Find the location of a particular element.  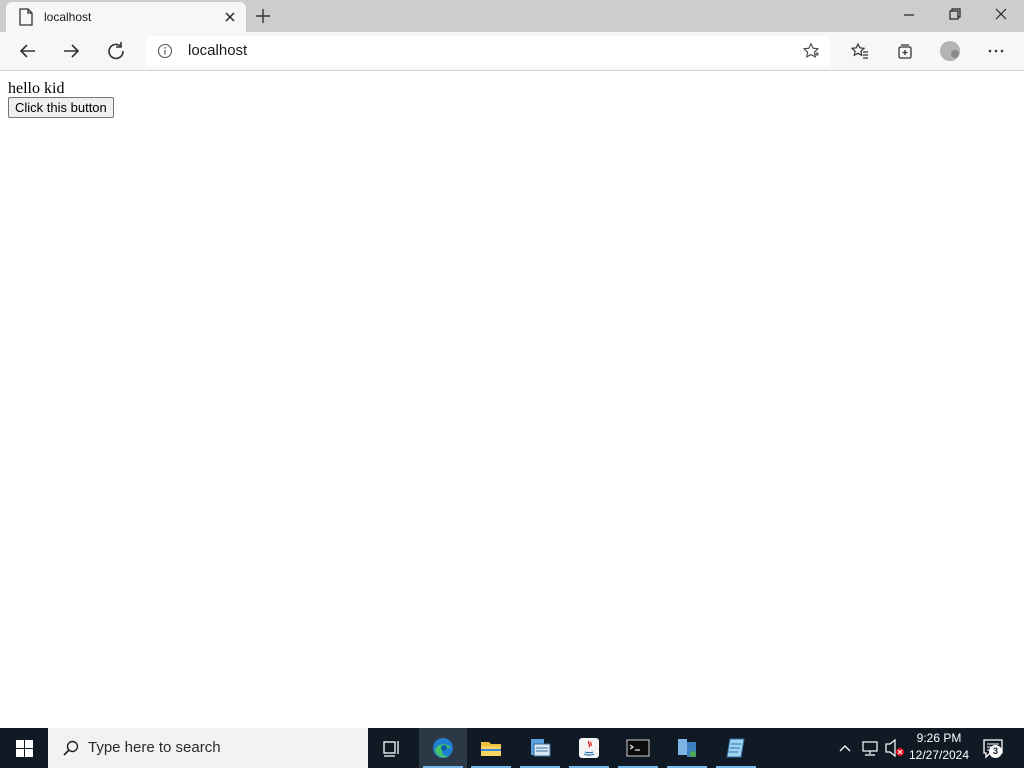

taskbar-search-box: Type here to search is located at coordinates (208, 748).